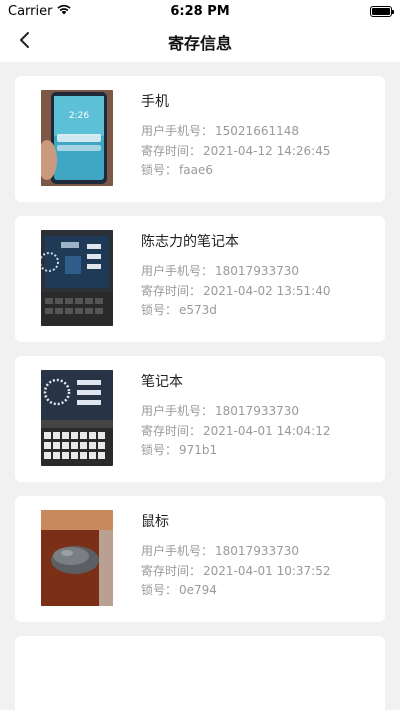  What do you see at coordinates (198, 450) in the screenshot?
I see `lock-value: 971b1` at bounding box center [198, 450].